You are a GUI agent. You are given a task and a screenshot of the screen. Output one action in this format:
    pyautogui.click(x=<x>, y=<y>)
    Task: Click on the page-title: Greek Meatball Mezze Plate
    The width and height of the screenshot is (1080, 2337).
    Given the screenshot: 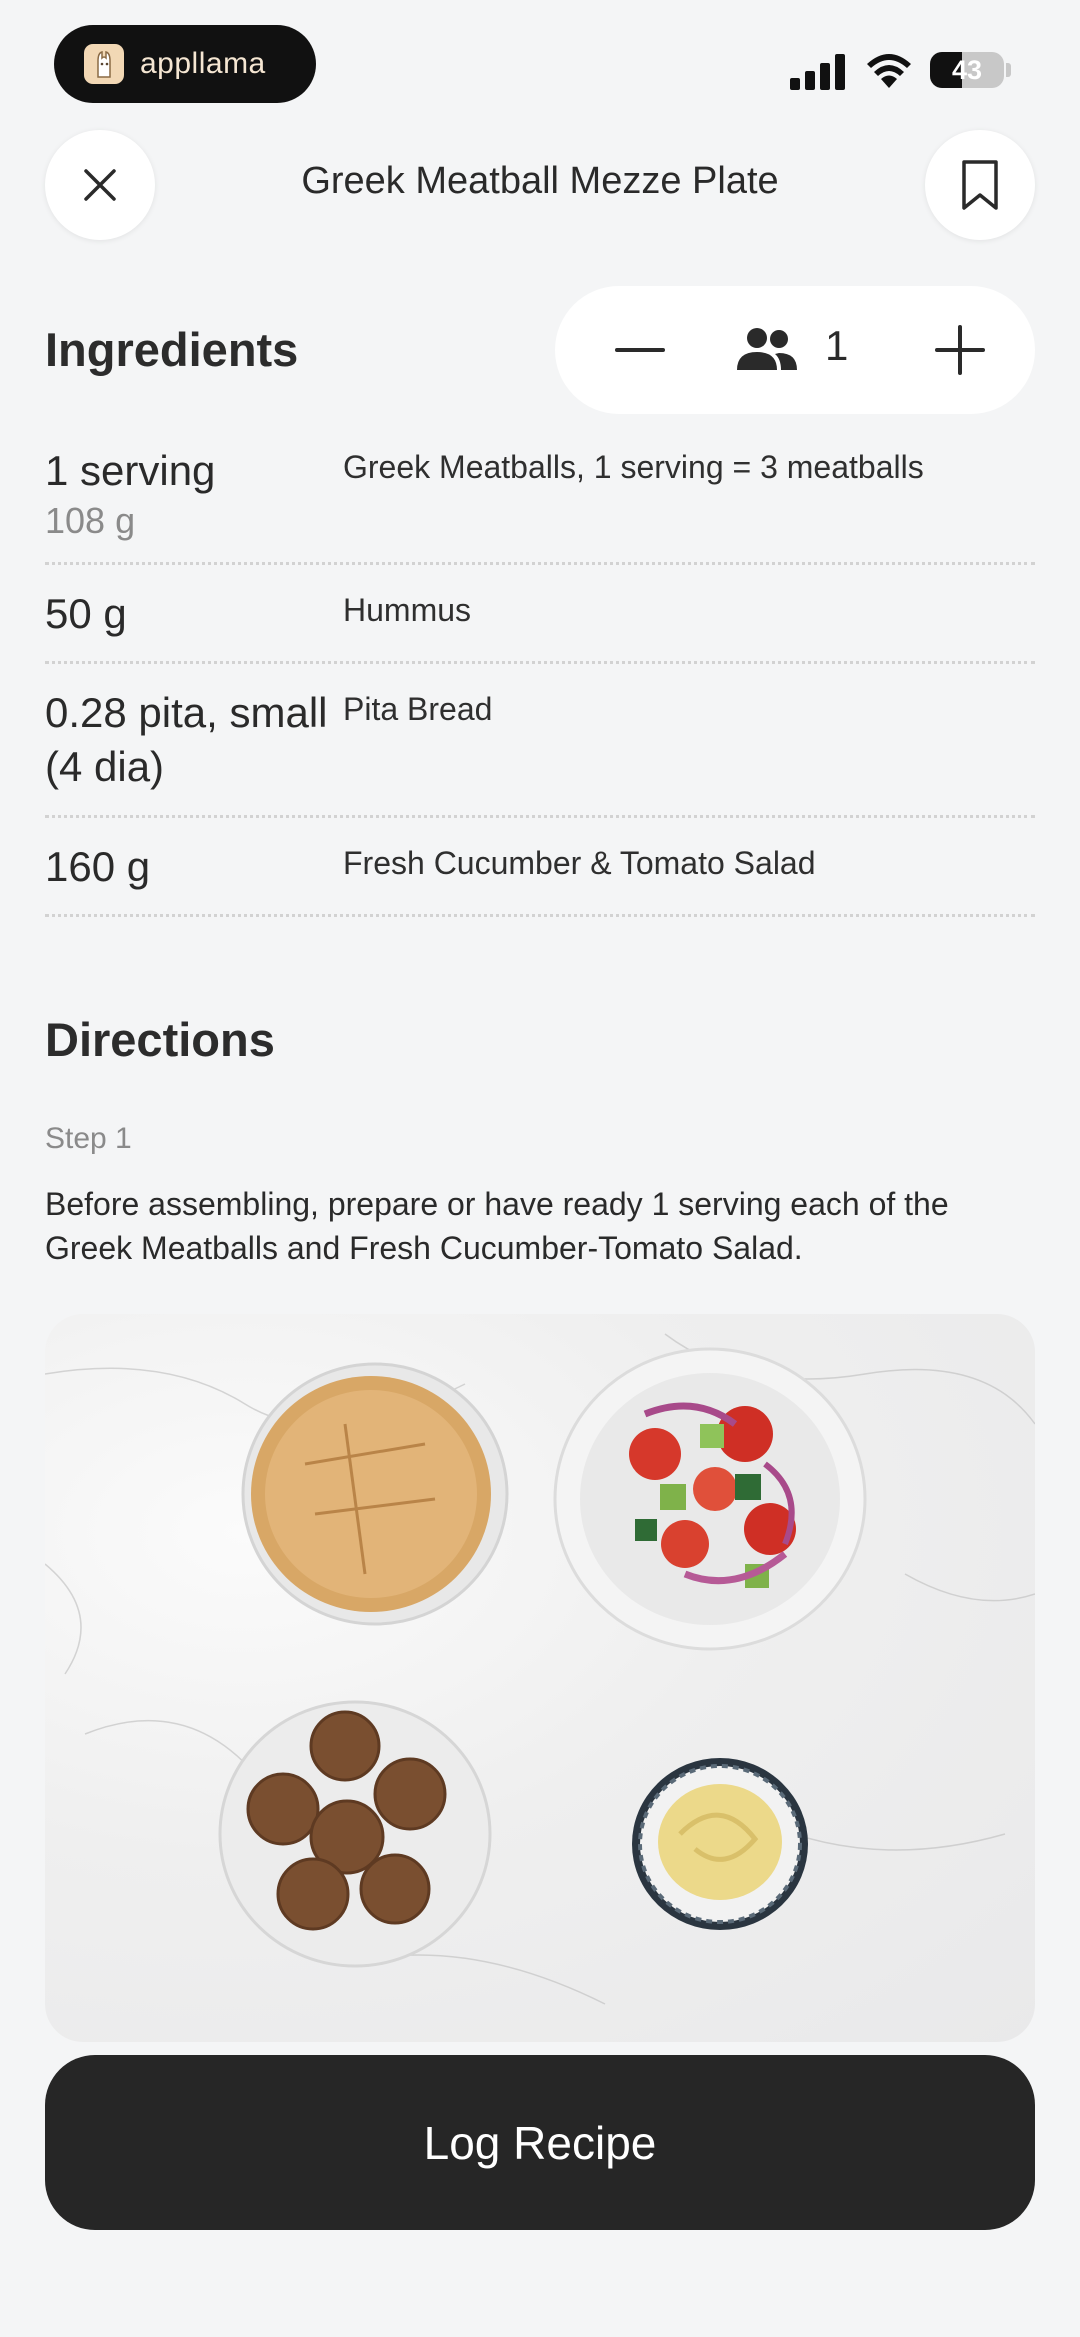 What is the action you would take?
    pyautogui.click(x=540, y=181)
    